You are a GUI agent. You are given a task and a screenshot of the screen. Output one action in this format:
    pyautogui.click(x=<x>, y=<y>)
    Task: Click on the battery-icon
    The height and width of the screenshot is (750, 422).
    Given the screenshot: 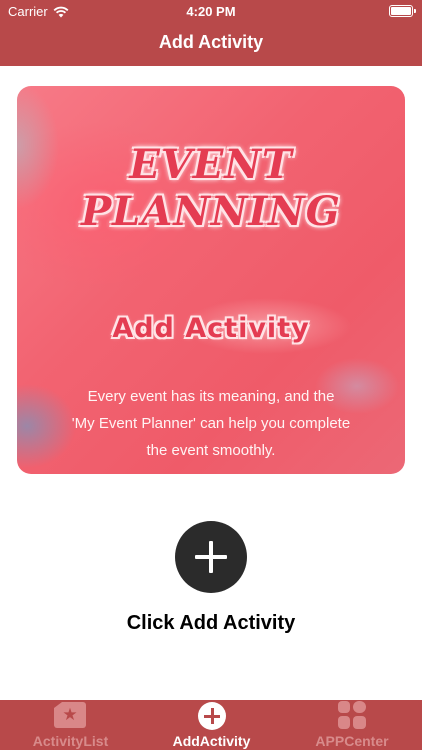 What is the action you would take?
    pyautogui.click(x=402, y=11)
    